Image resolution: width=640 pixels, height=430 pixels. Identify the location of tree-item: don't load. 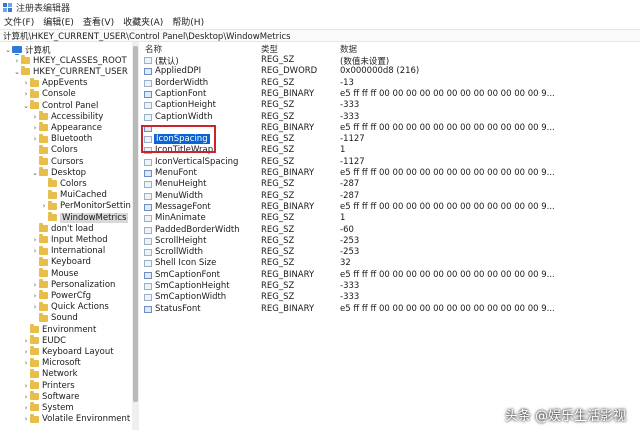
(62, 228).